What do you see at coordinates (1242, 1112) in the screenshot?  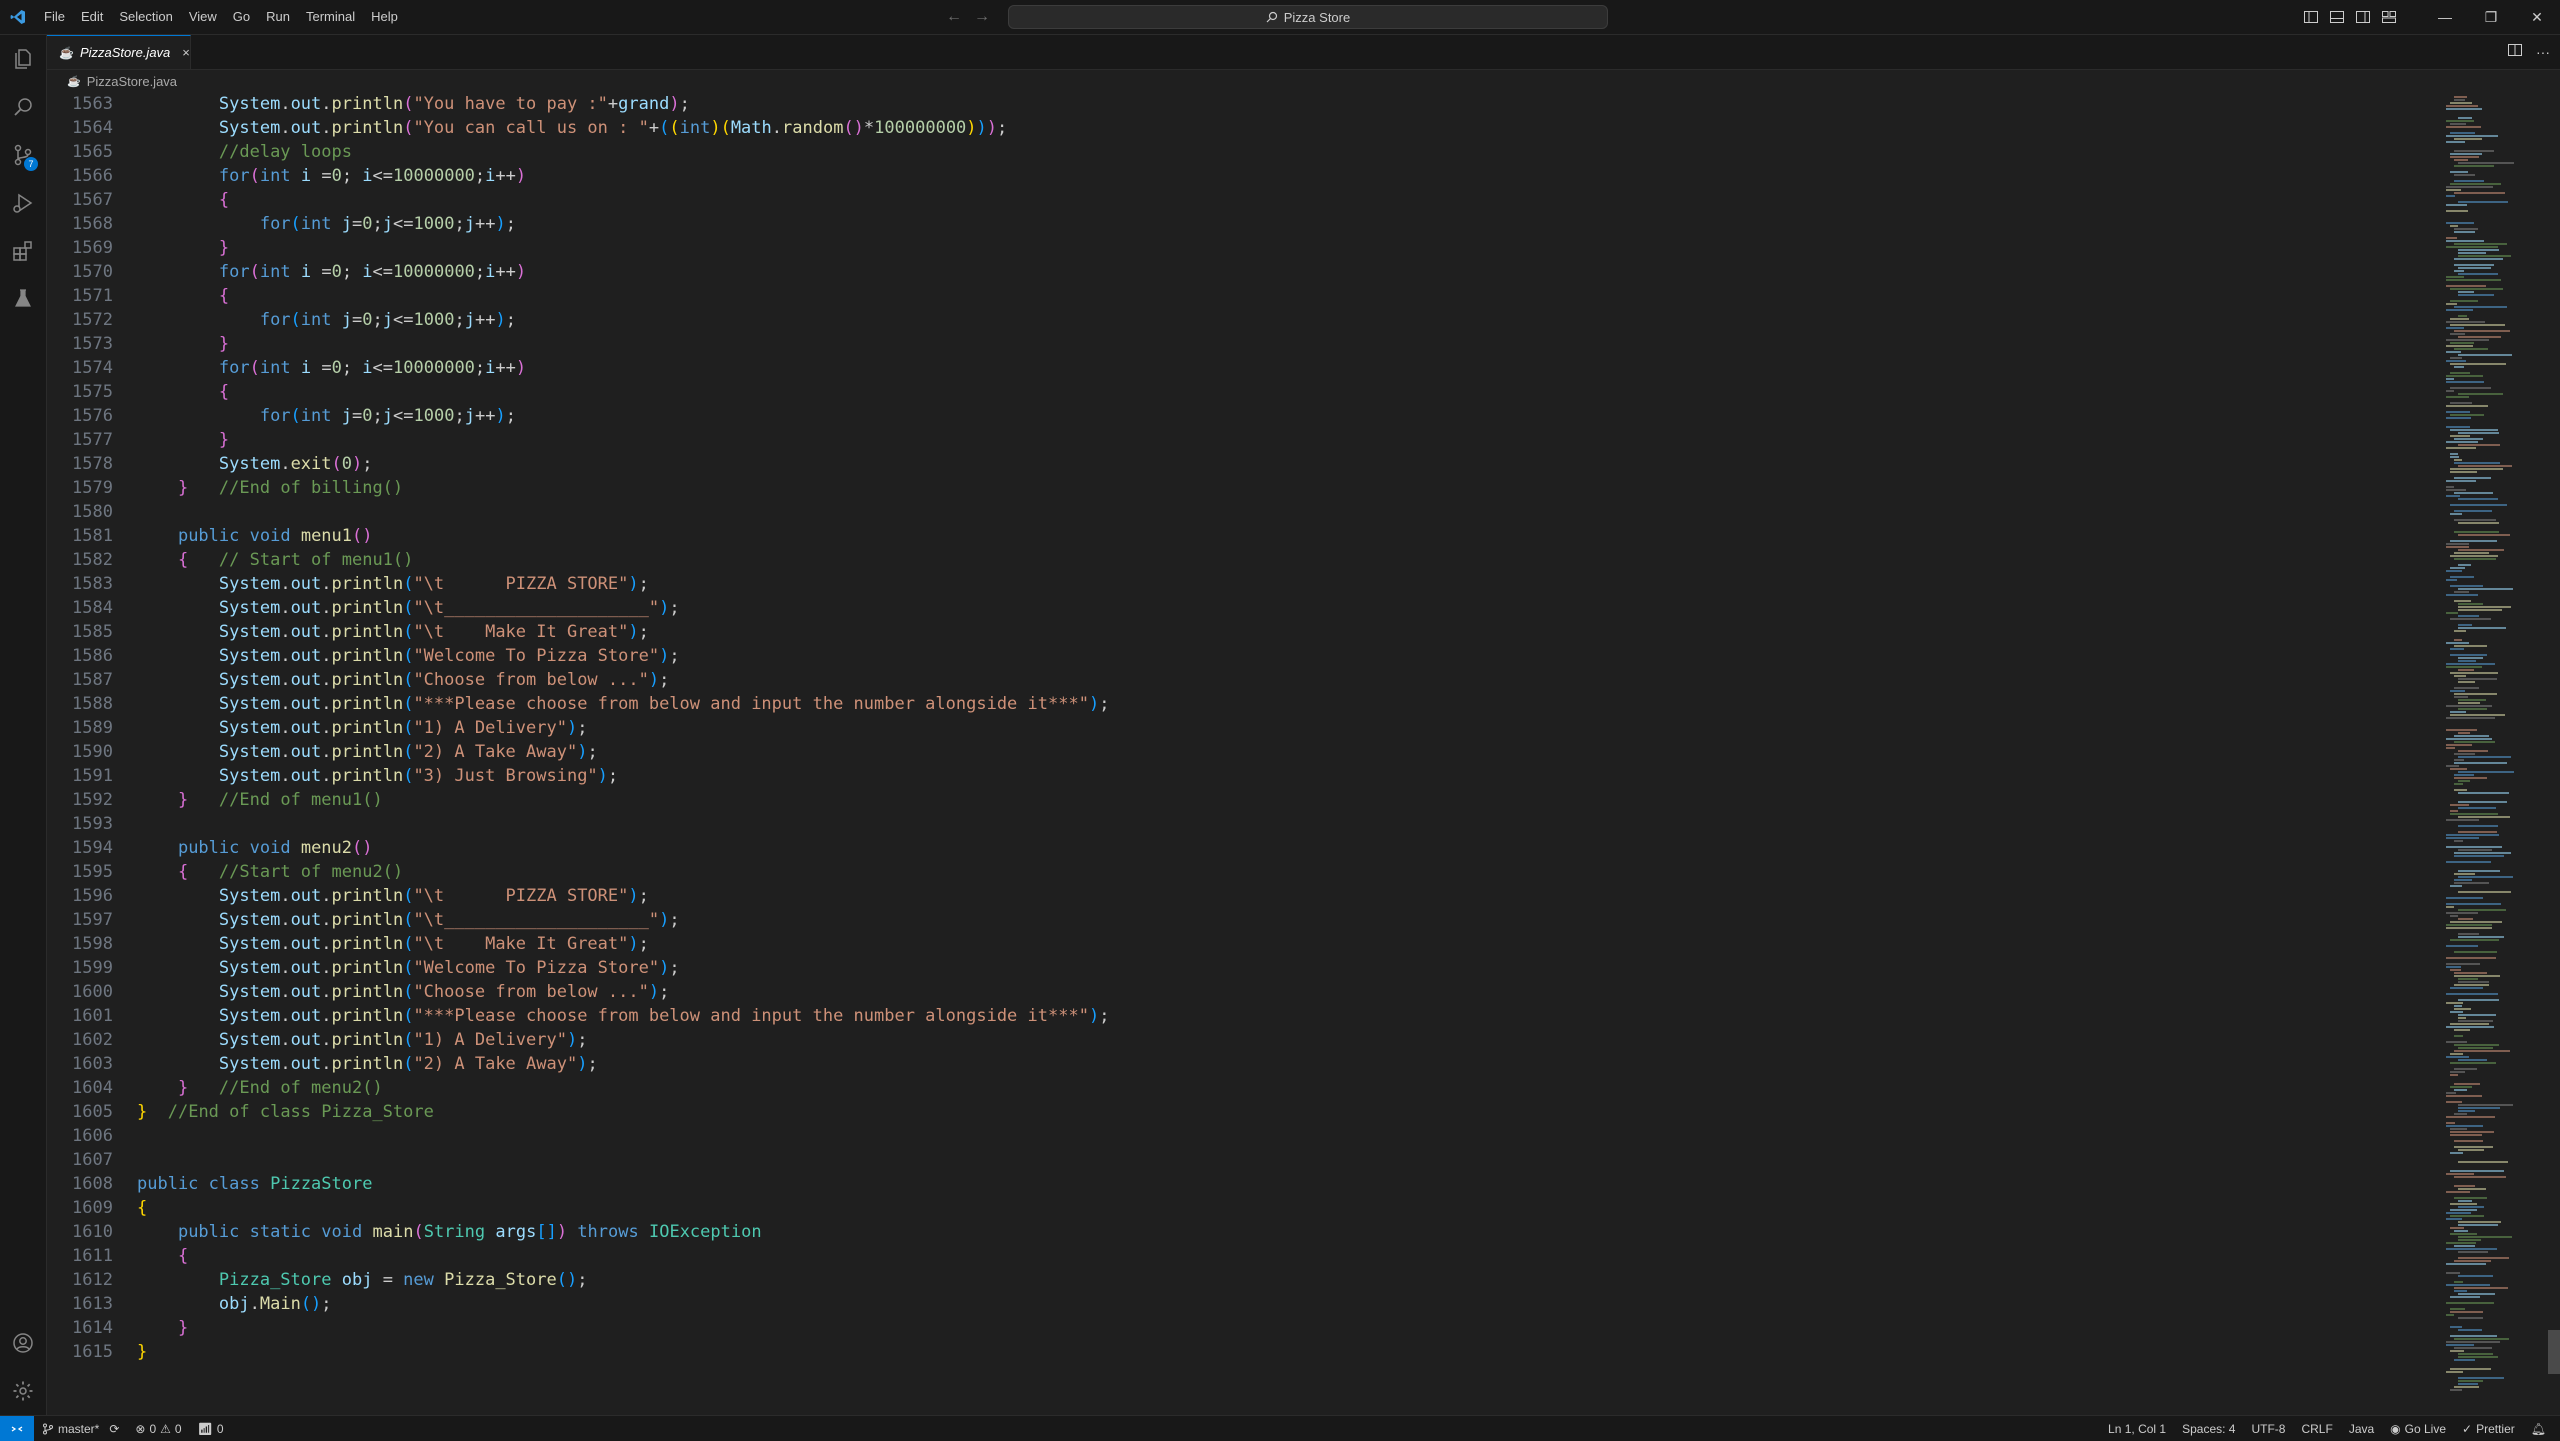 I see `code-line: 1605} //End of class Pizza_Store` at bounding box center [1242, 1112].